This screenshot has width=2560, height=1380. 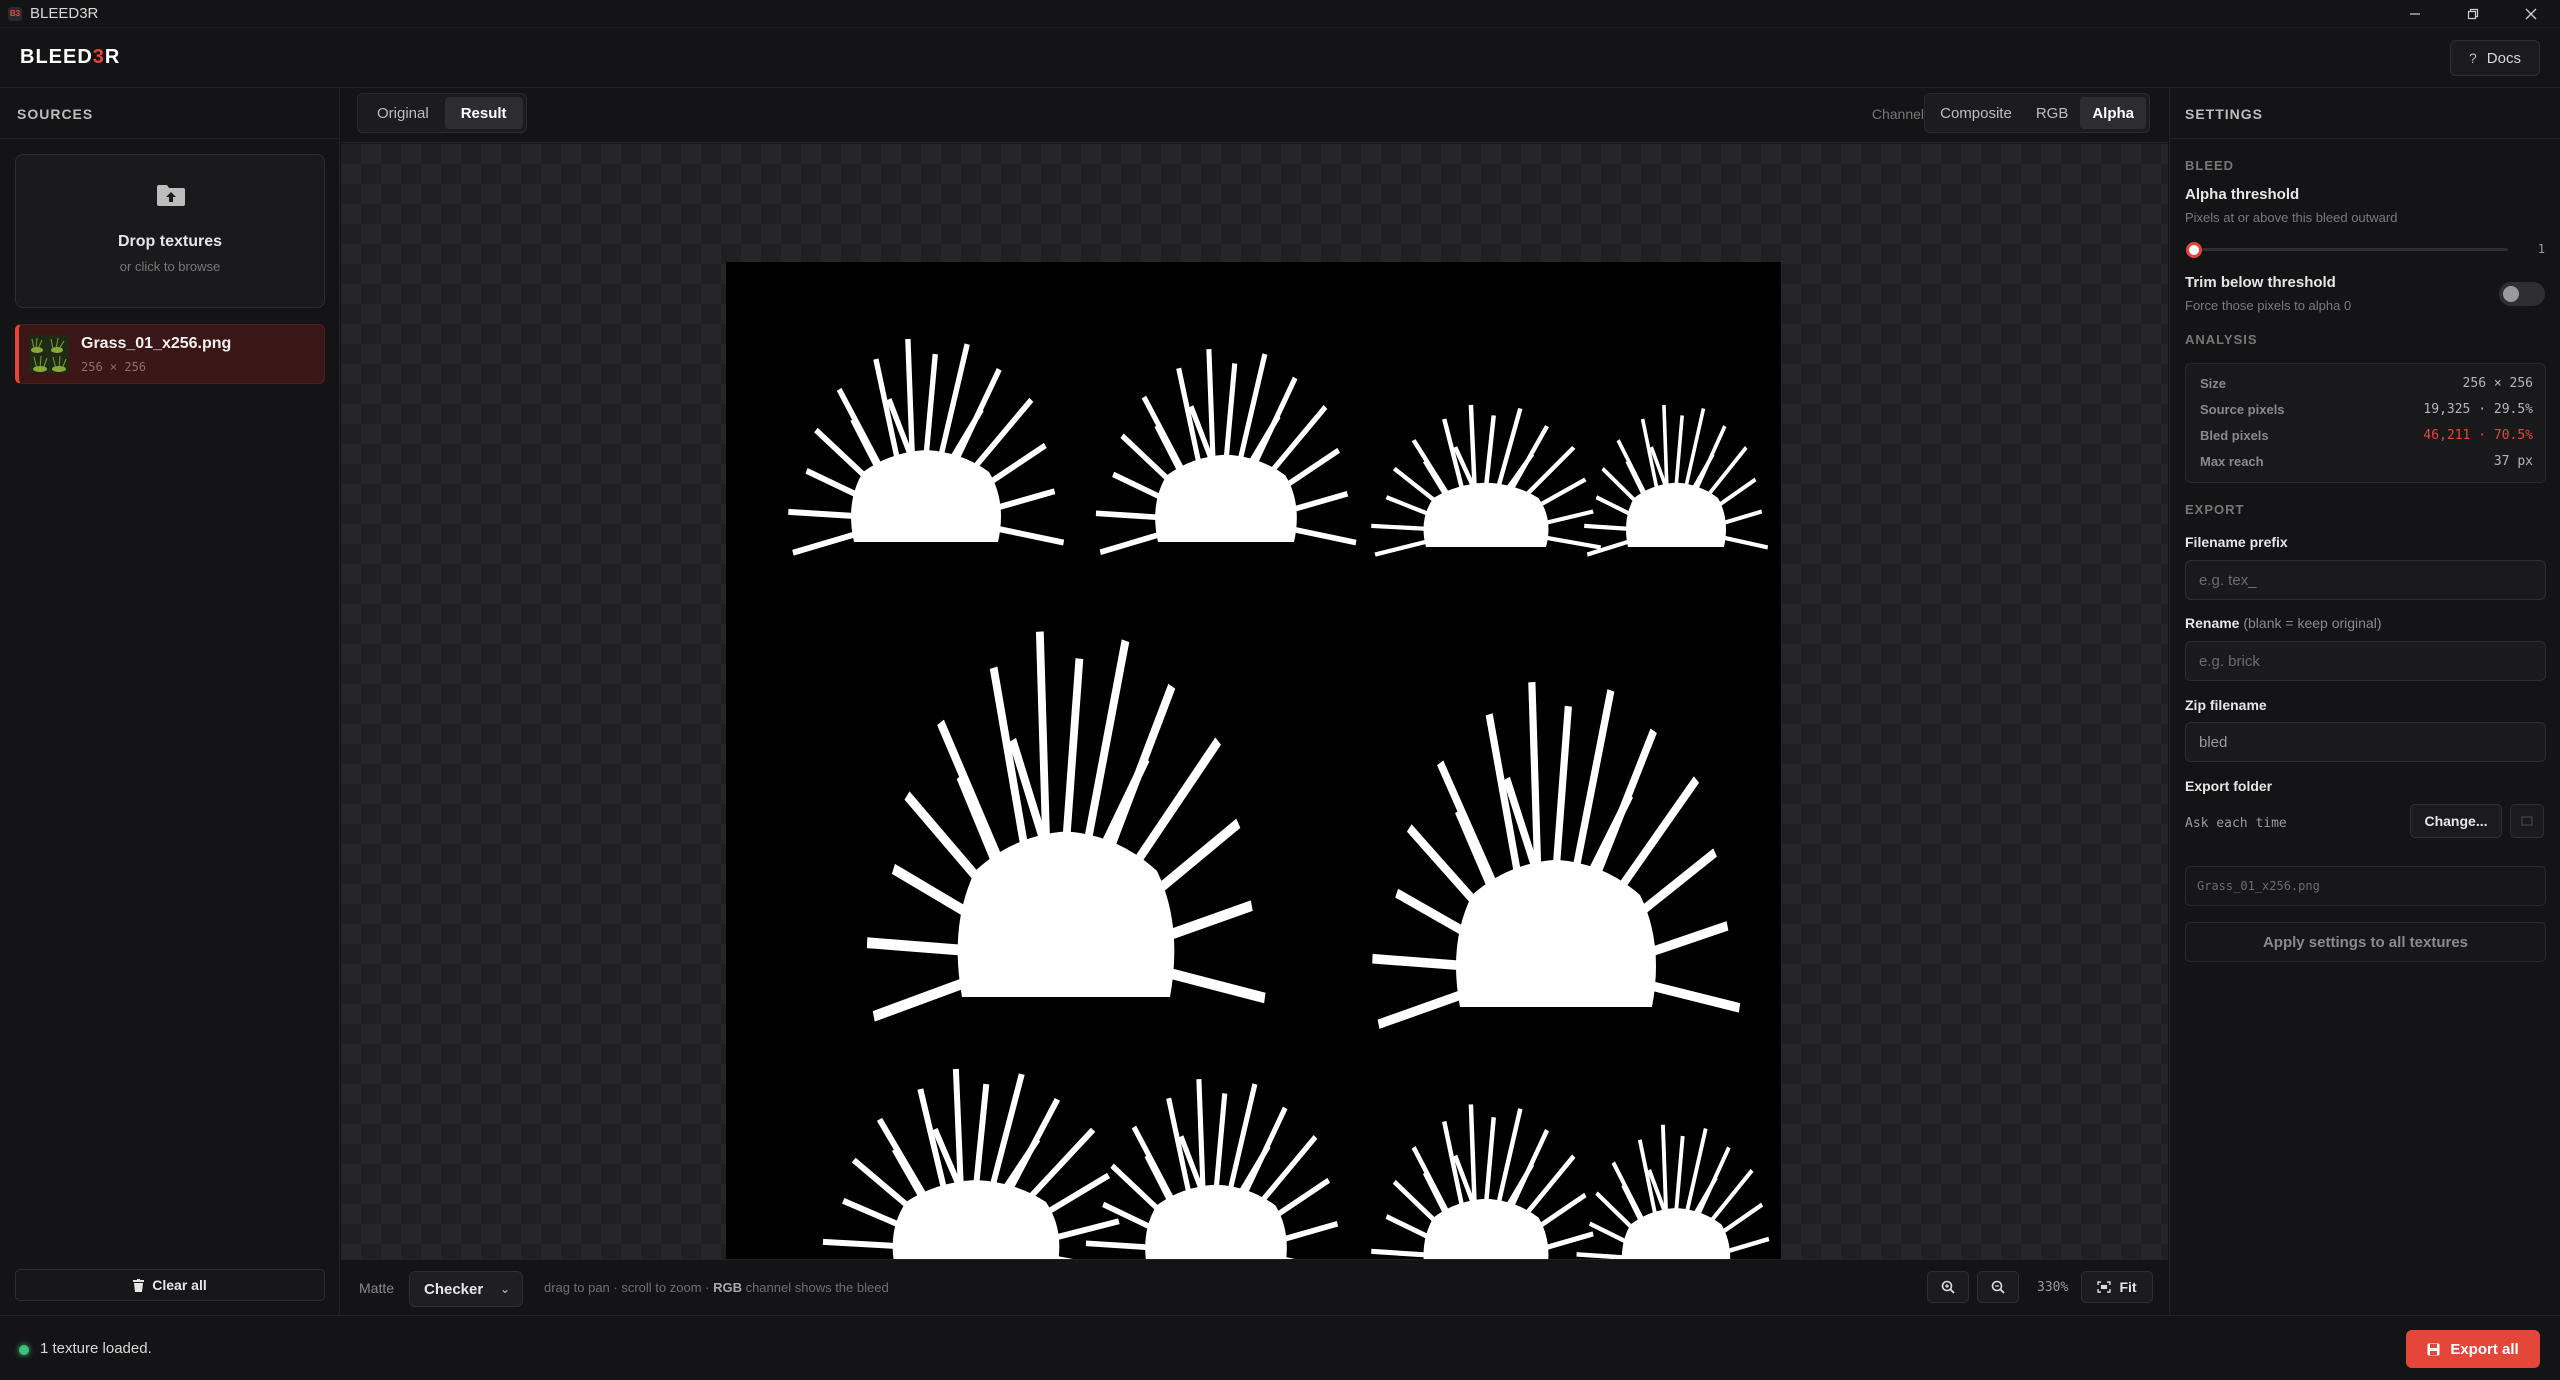 I want to click on export-all-label: Export all, so click(x=2484, y=1349).